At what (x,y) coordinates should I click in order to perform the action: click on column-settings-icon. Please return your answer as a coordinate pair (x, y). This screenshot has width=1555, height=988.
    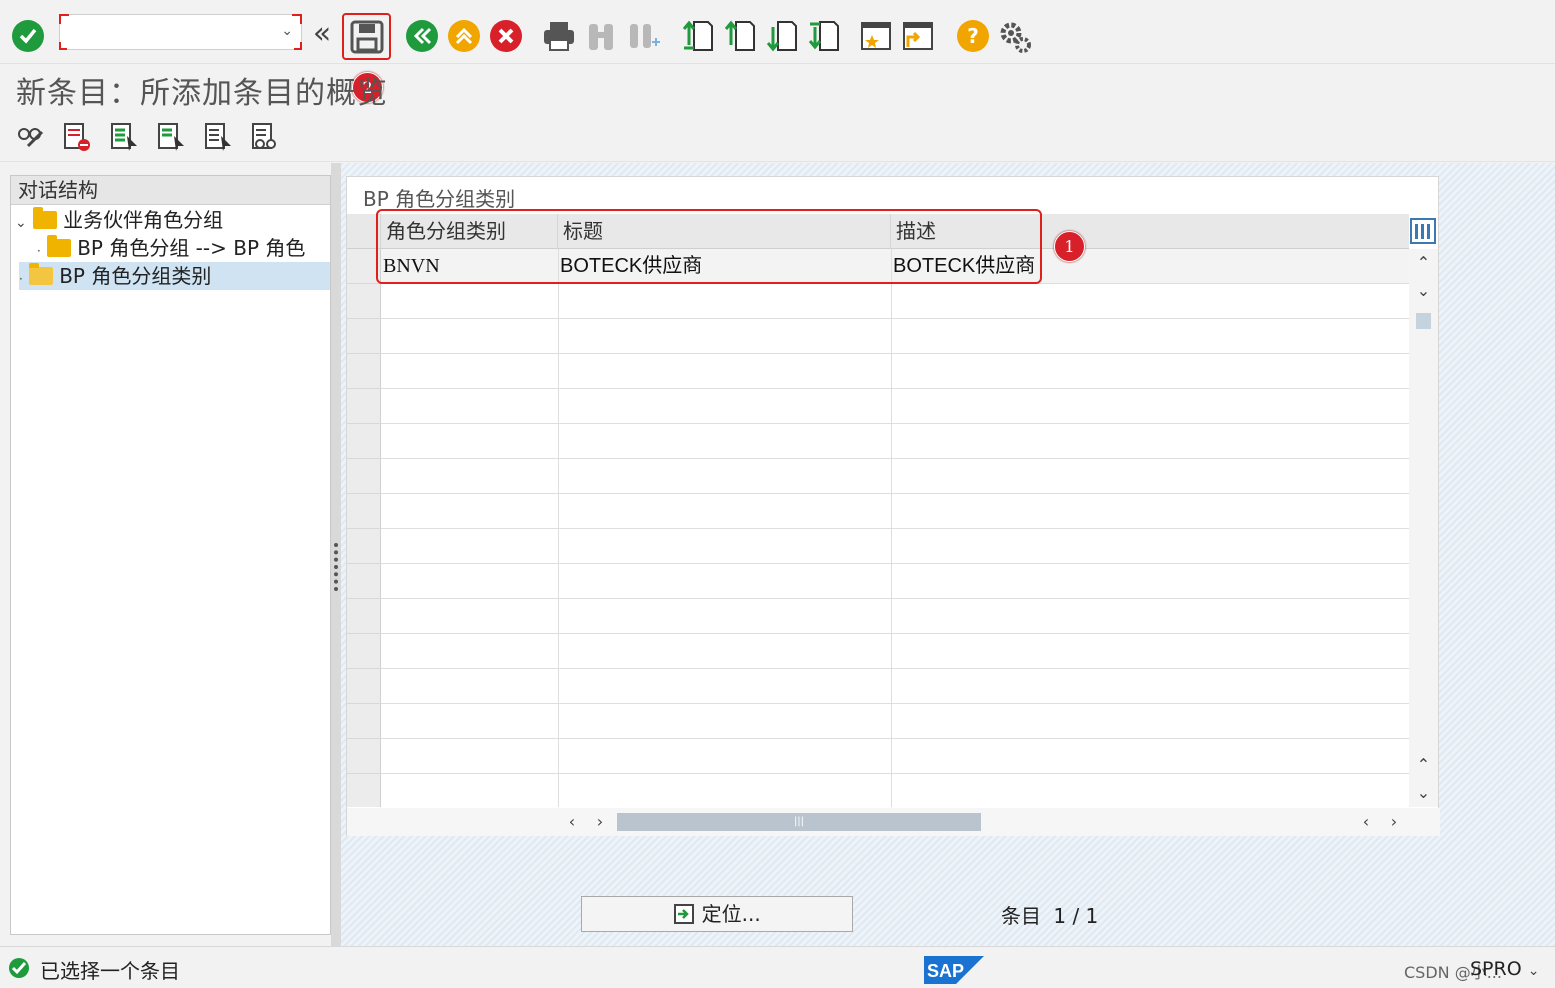
    Looking at the image, I should click on (1423, 231).